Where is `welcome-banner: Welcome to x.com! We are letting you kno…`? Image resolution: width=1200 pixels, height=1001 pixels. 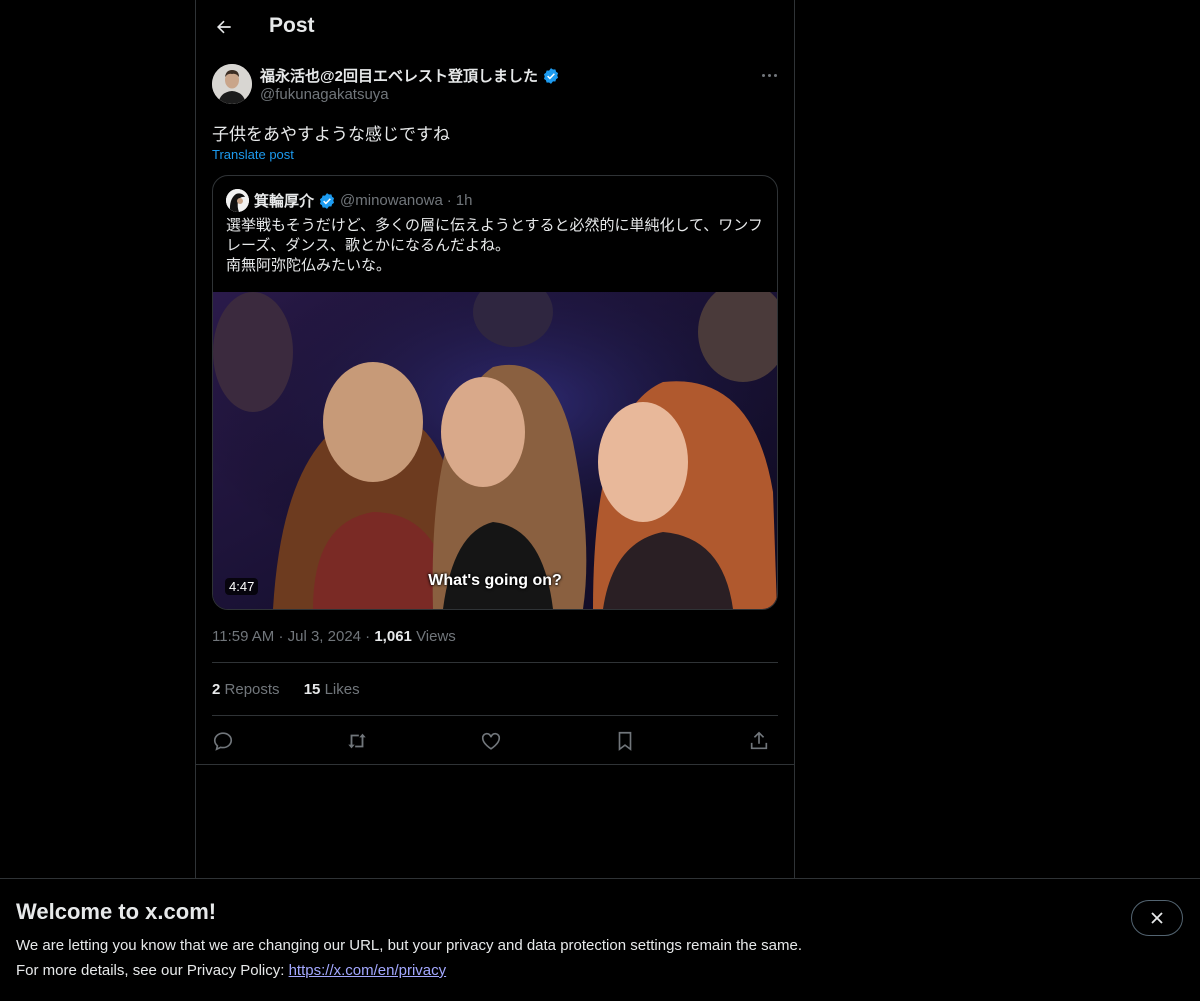
welcome-banner: Welcome to x.com! We are letting you kno… is located at coordinates (600, 939).